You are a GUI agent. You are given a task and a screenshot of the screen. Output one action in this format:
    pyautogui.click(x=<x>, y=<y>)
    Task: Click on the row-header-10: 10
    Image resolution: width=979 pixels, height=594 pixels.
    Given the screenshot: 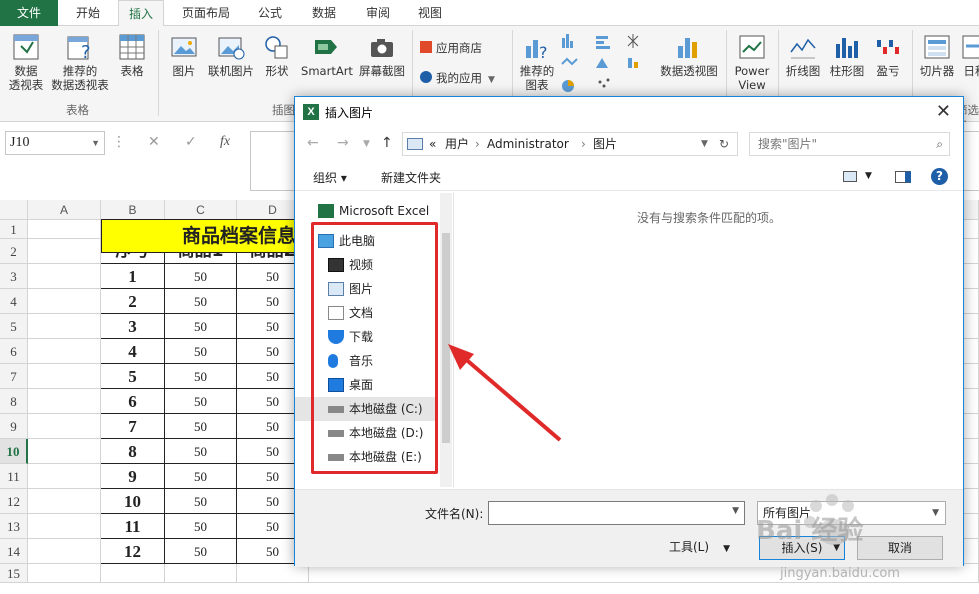 What is the action you would take?
    pyautogui.click(x=14, y=451)
    